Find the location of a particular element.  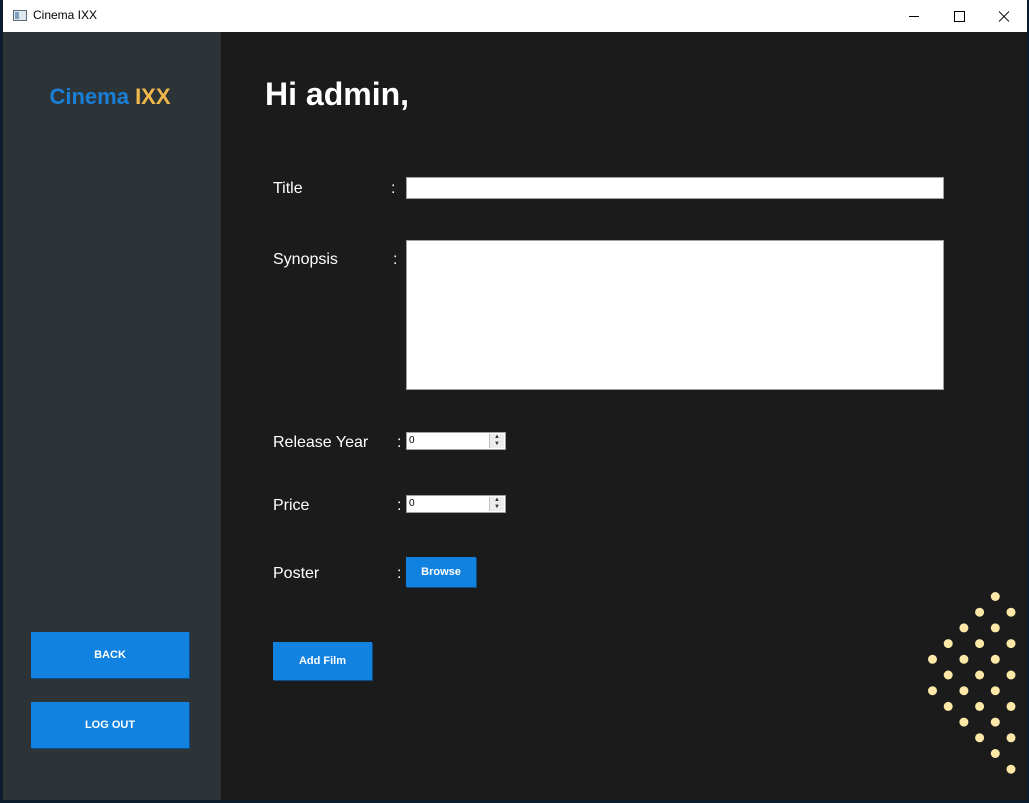

add-film-button: Add Film is located at coordinates (322, 661).